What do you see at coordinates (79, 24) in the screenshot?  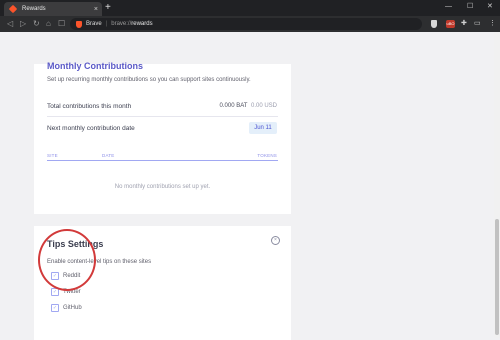 I see `brave-lion-icon` at bounding box center [79, 24].